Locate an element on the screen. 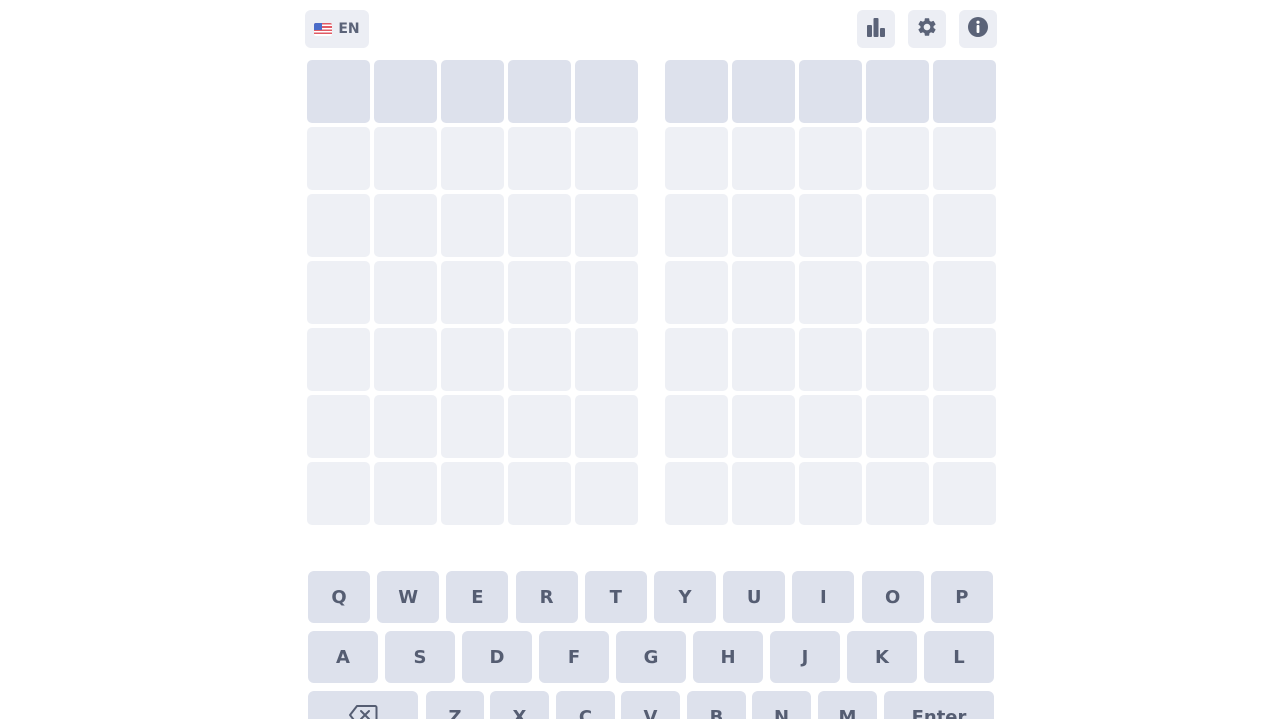 This screenshot has height=719, width=1279. key-r: R is located at coordinates (546, 597).